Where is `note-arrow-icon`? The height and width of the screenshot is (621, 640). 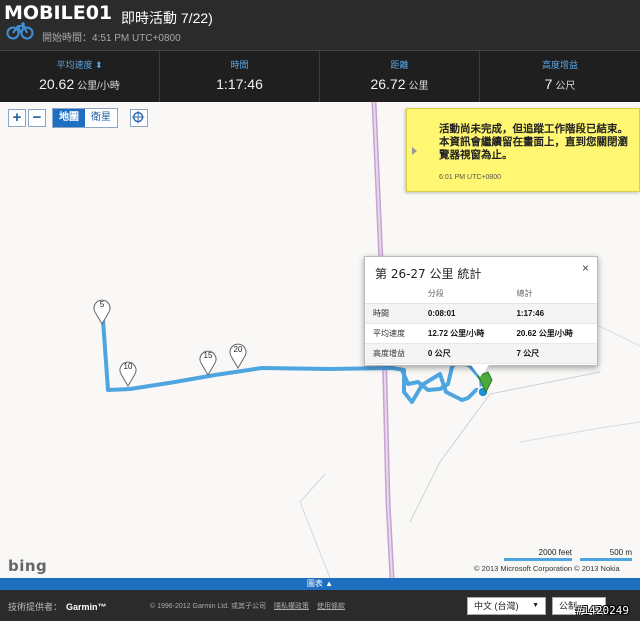 note-arrow-icon is located at coordinates (414, 151).